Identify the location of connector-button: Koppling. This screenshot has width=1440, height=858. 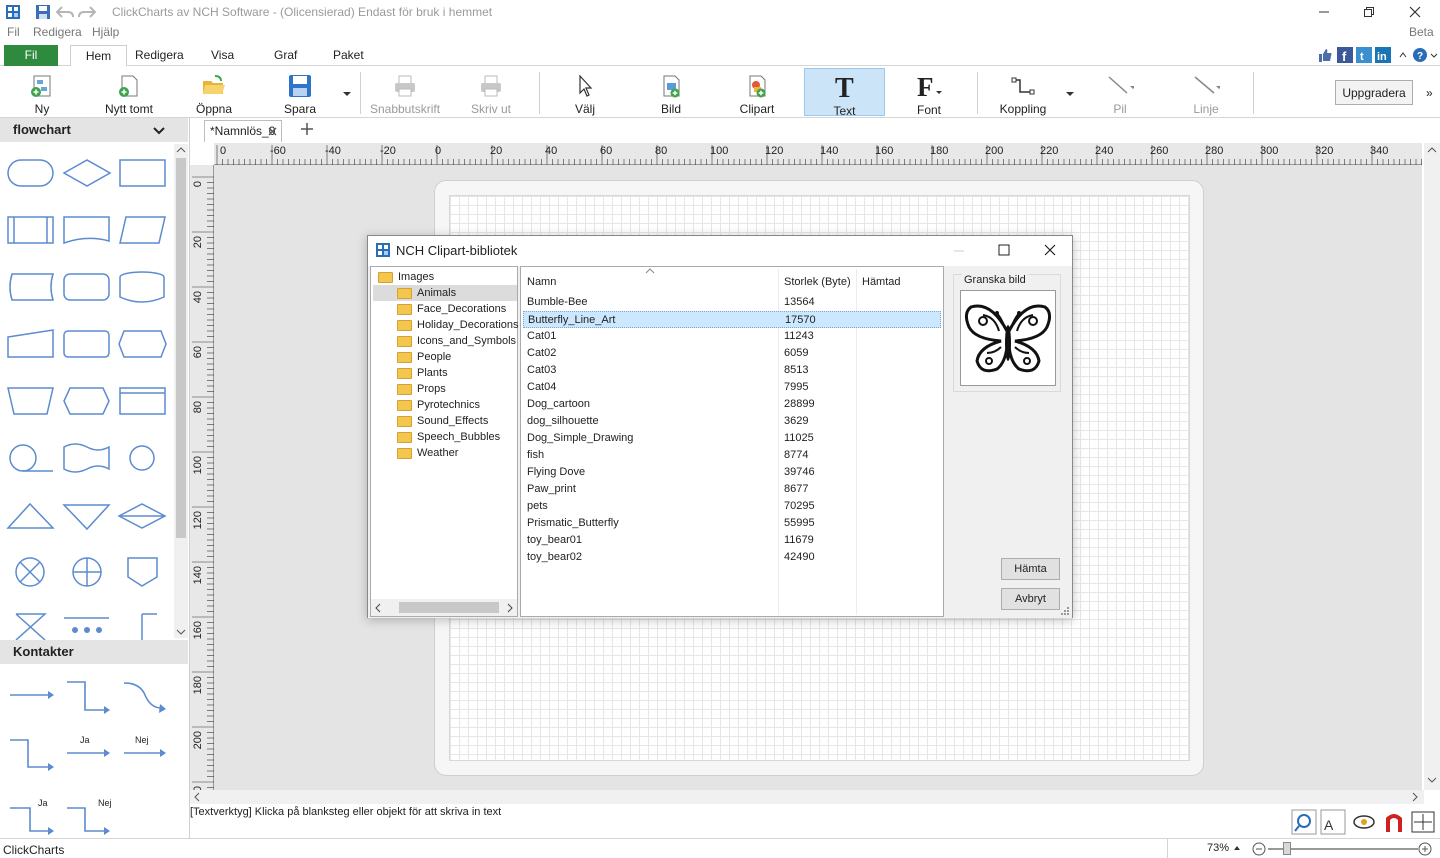
(1023, 92).